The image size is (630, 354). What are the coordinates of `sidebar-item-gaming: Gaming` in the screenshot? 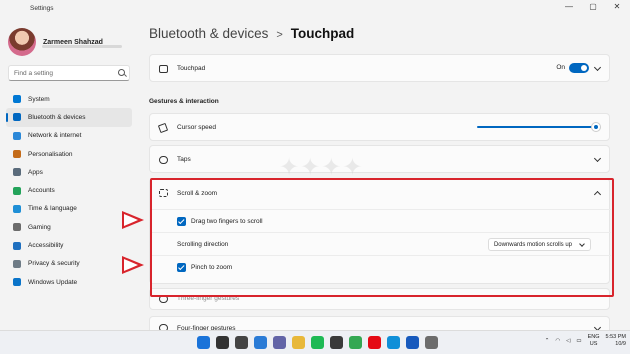 It's located at (69, 227).